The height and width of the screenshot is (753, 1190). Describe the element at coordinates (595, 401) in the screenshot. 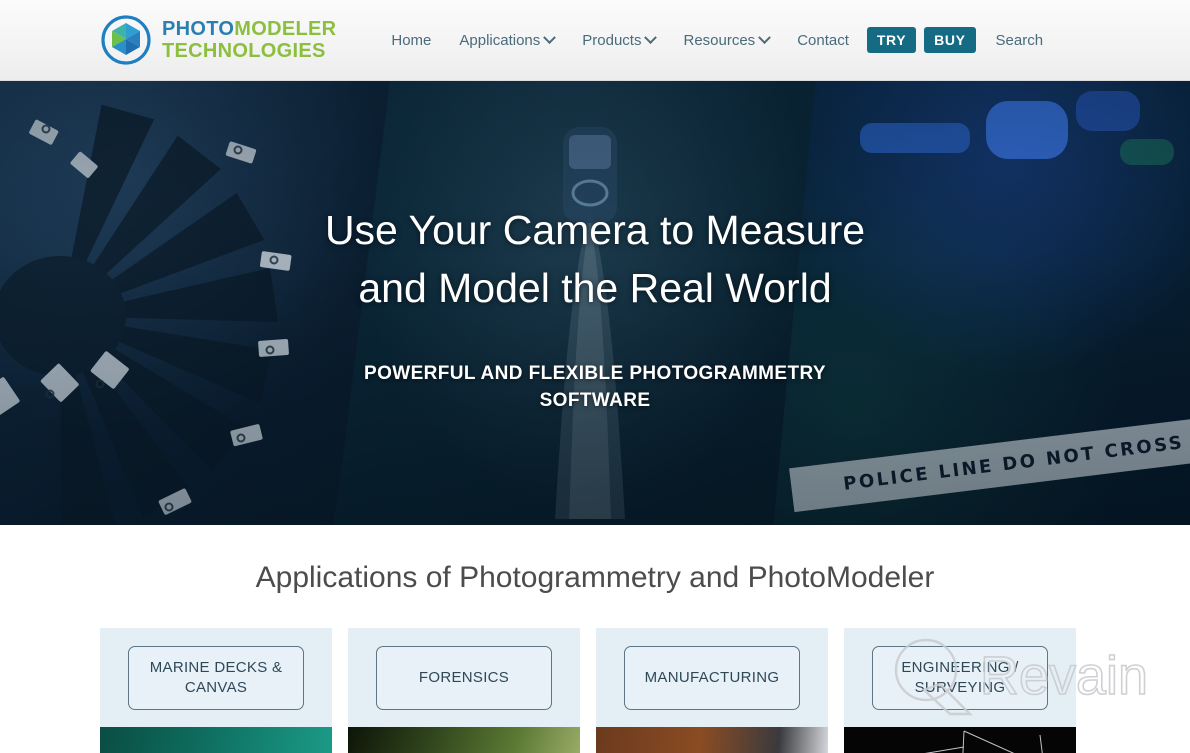

I see `hero-subtitle-line-2: SOFTWARE` at that location.